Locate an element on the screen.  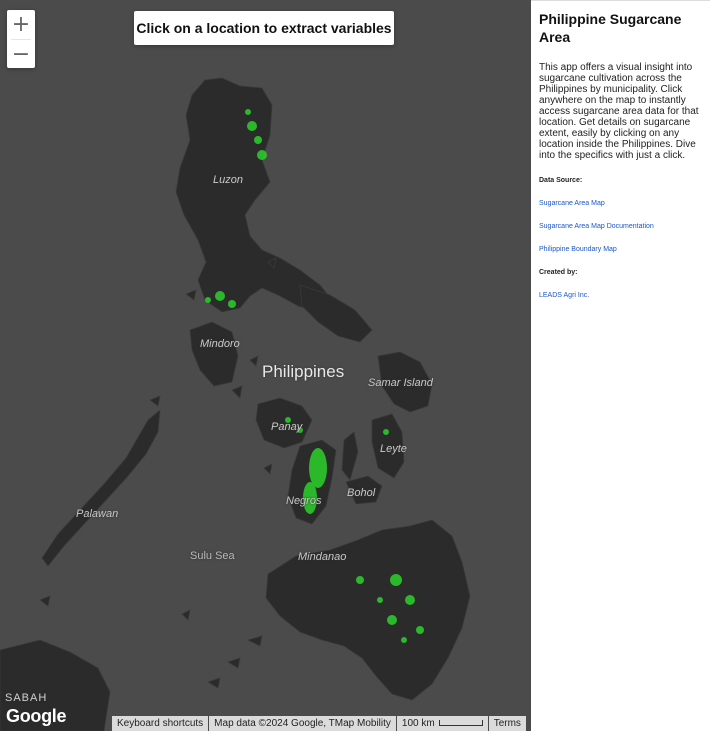
place-samar: Samar Island is located at coordinates (400, 383).